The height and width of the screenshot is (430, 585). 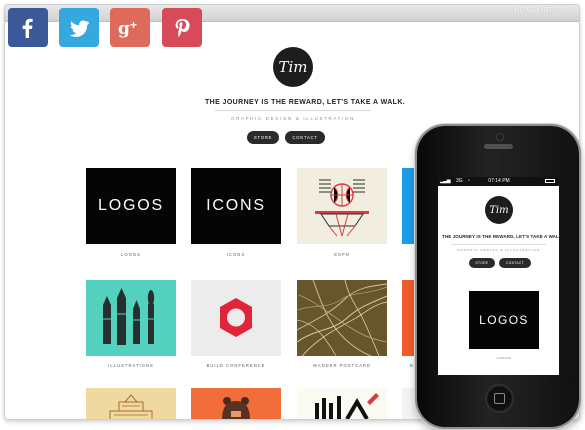 I want to click on portfolio-tile-bear, so click(x=236, y=403).